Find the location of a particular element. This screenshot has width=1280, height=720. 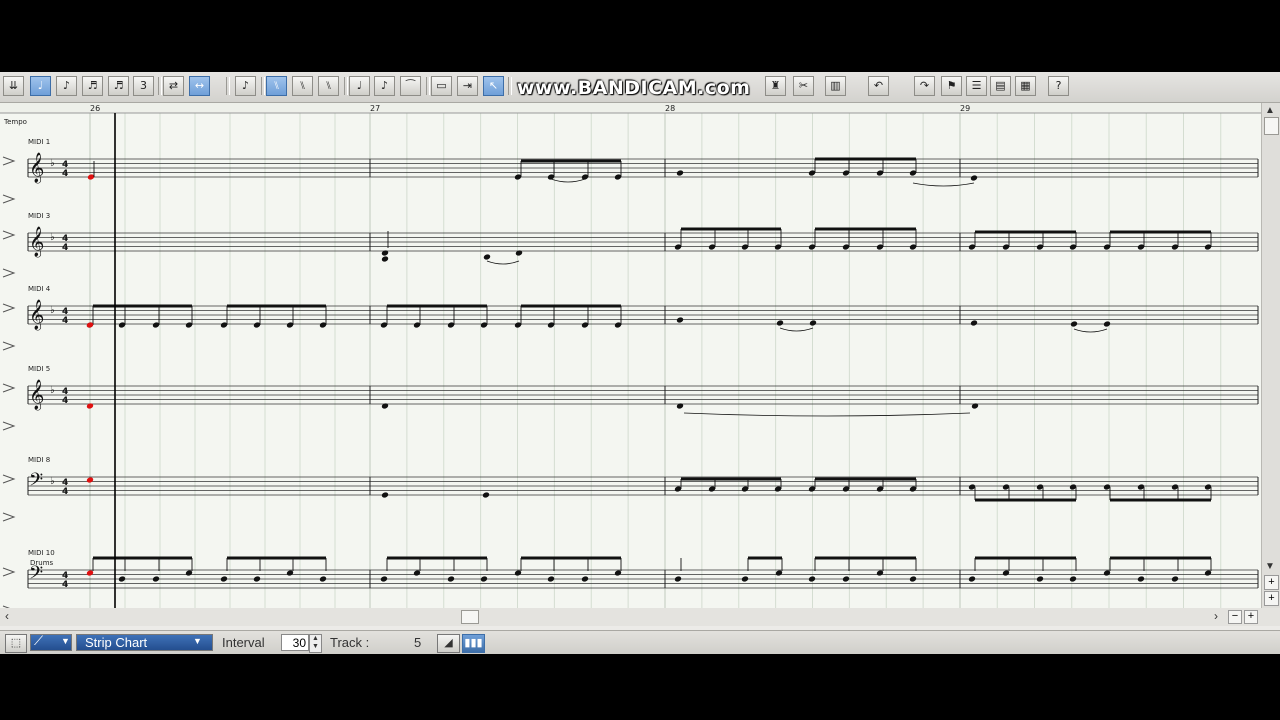

zoom-in-vertical-icon: + is located at coordinates (1271, 582).